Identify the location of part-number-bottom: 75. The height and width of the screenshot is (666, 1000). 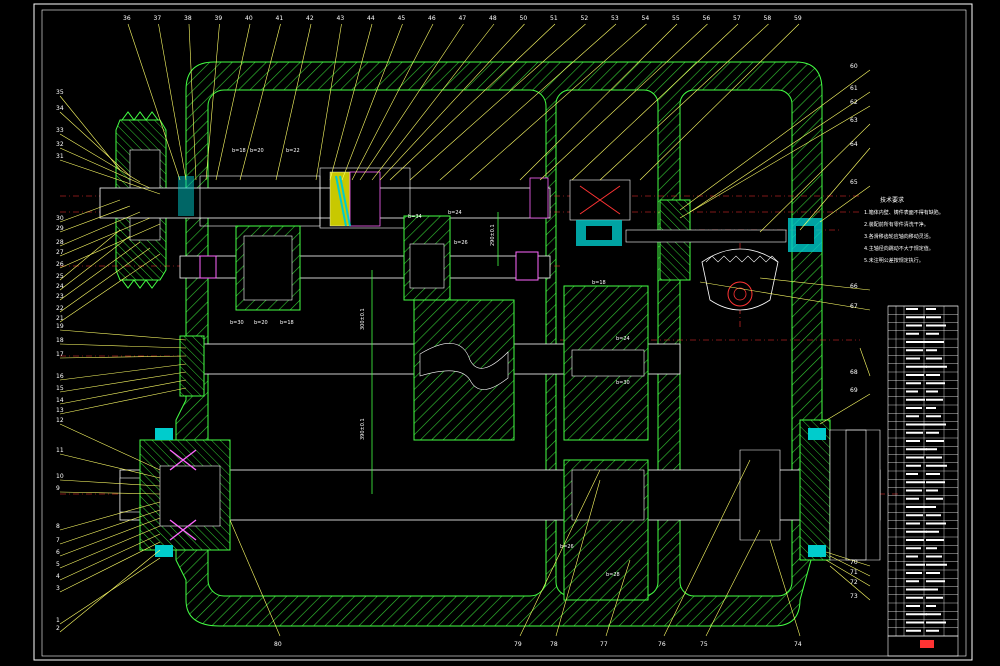
(704, 644).